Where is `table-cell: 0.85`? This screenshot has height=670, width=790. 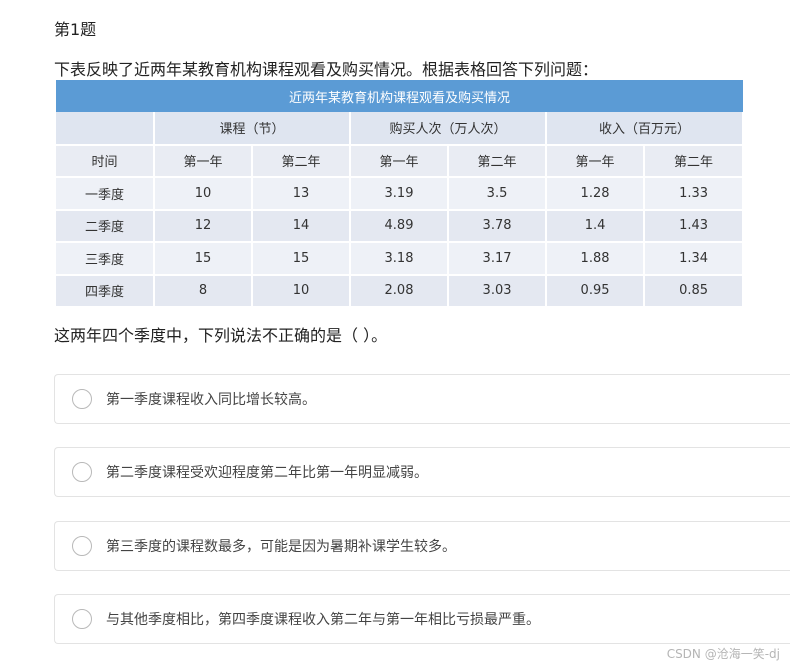 table-cell: 0.85 is located at coordinates (694, 291).